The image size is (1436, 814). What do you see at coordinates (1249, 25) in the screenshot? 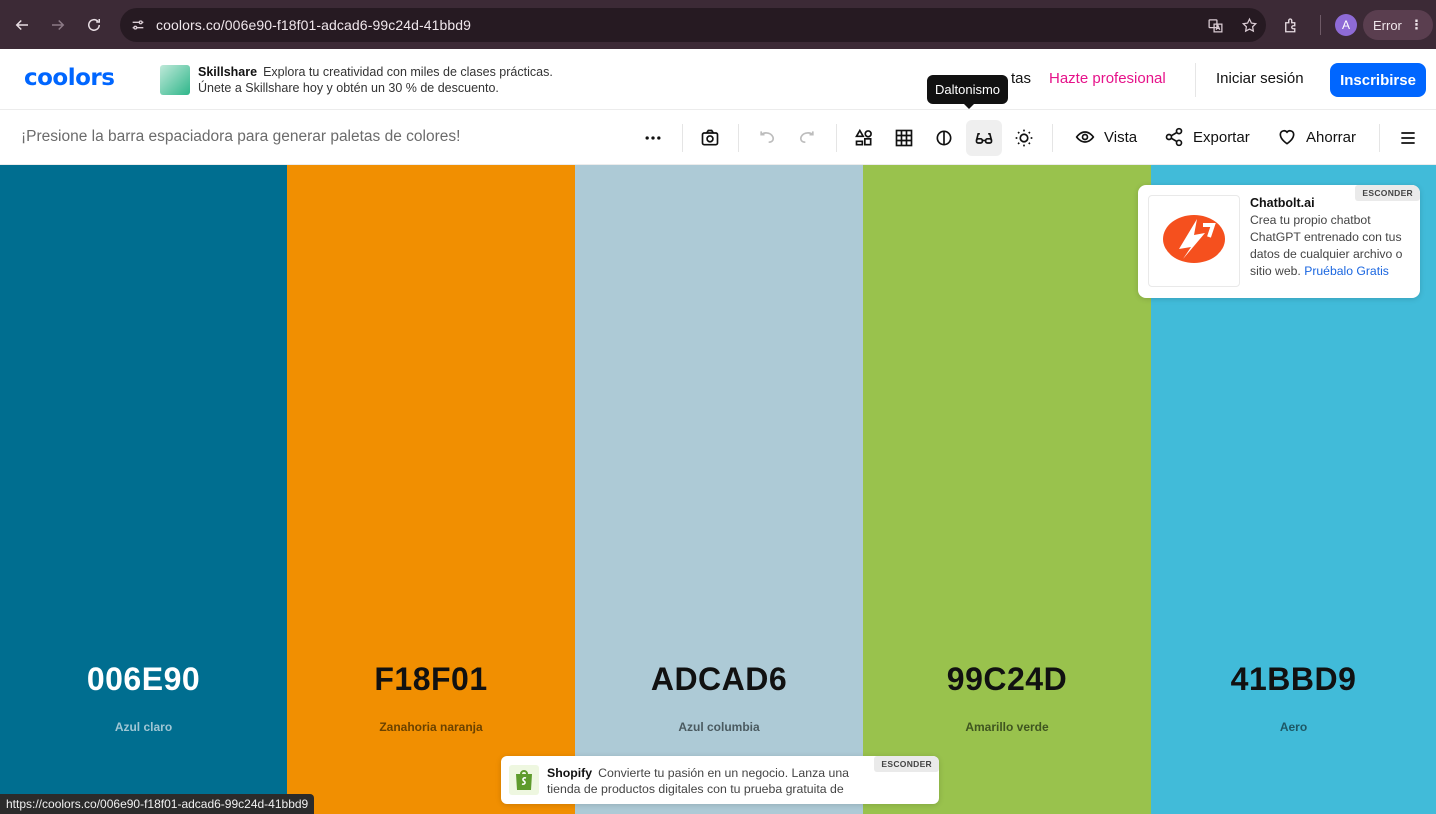
I see `bookmark-star-icon` at bounding box center [1249, 25].